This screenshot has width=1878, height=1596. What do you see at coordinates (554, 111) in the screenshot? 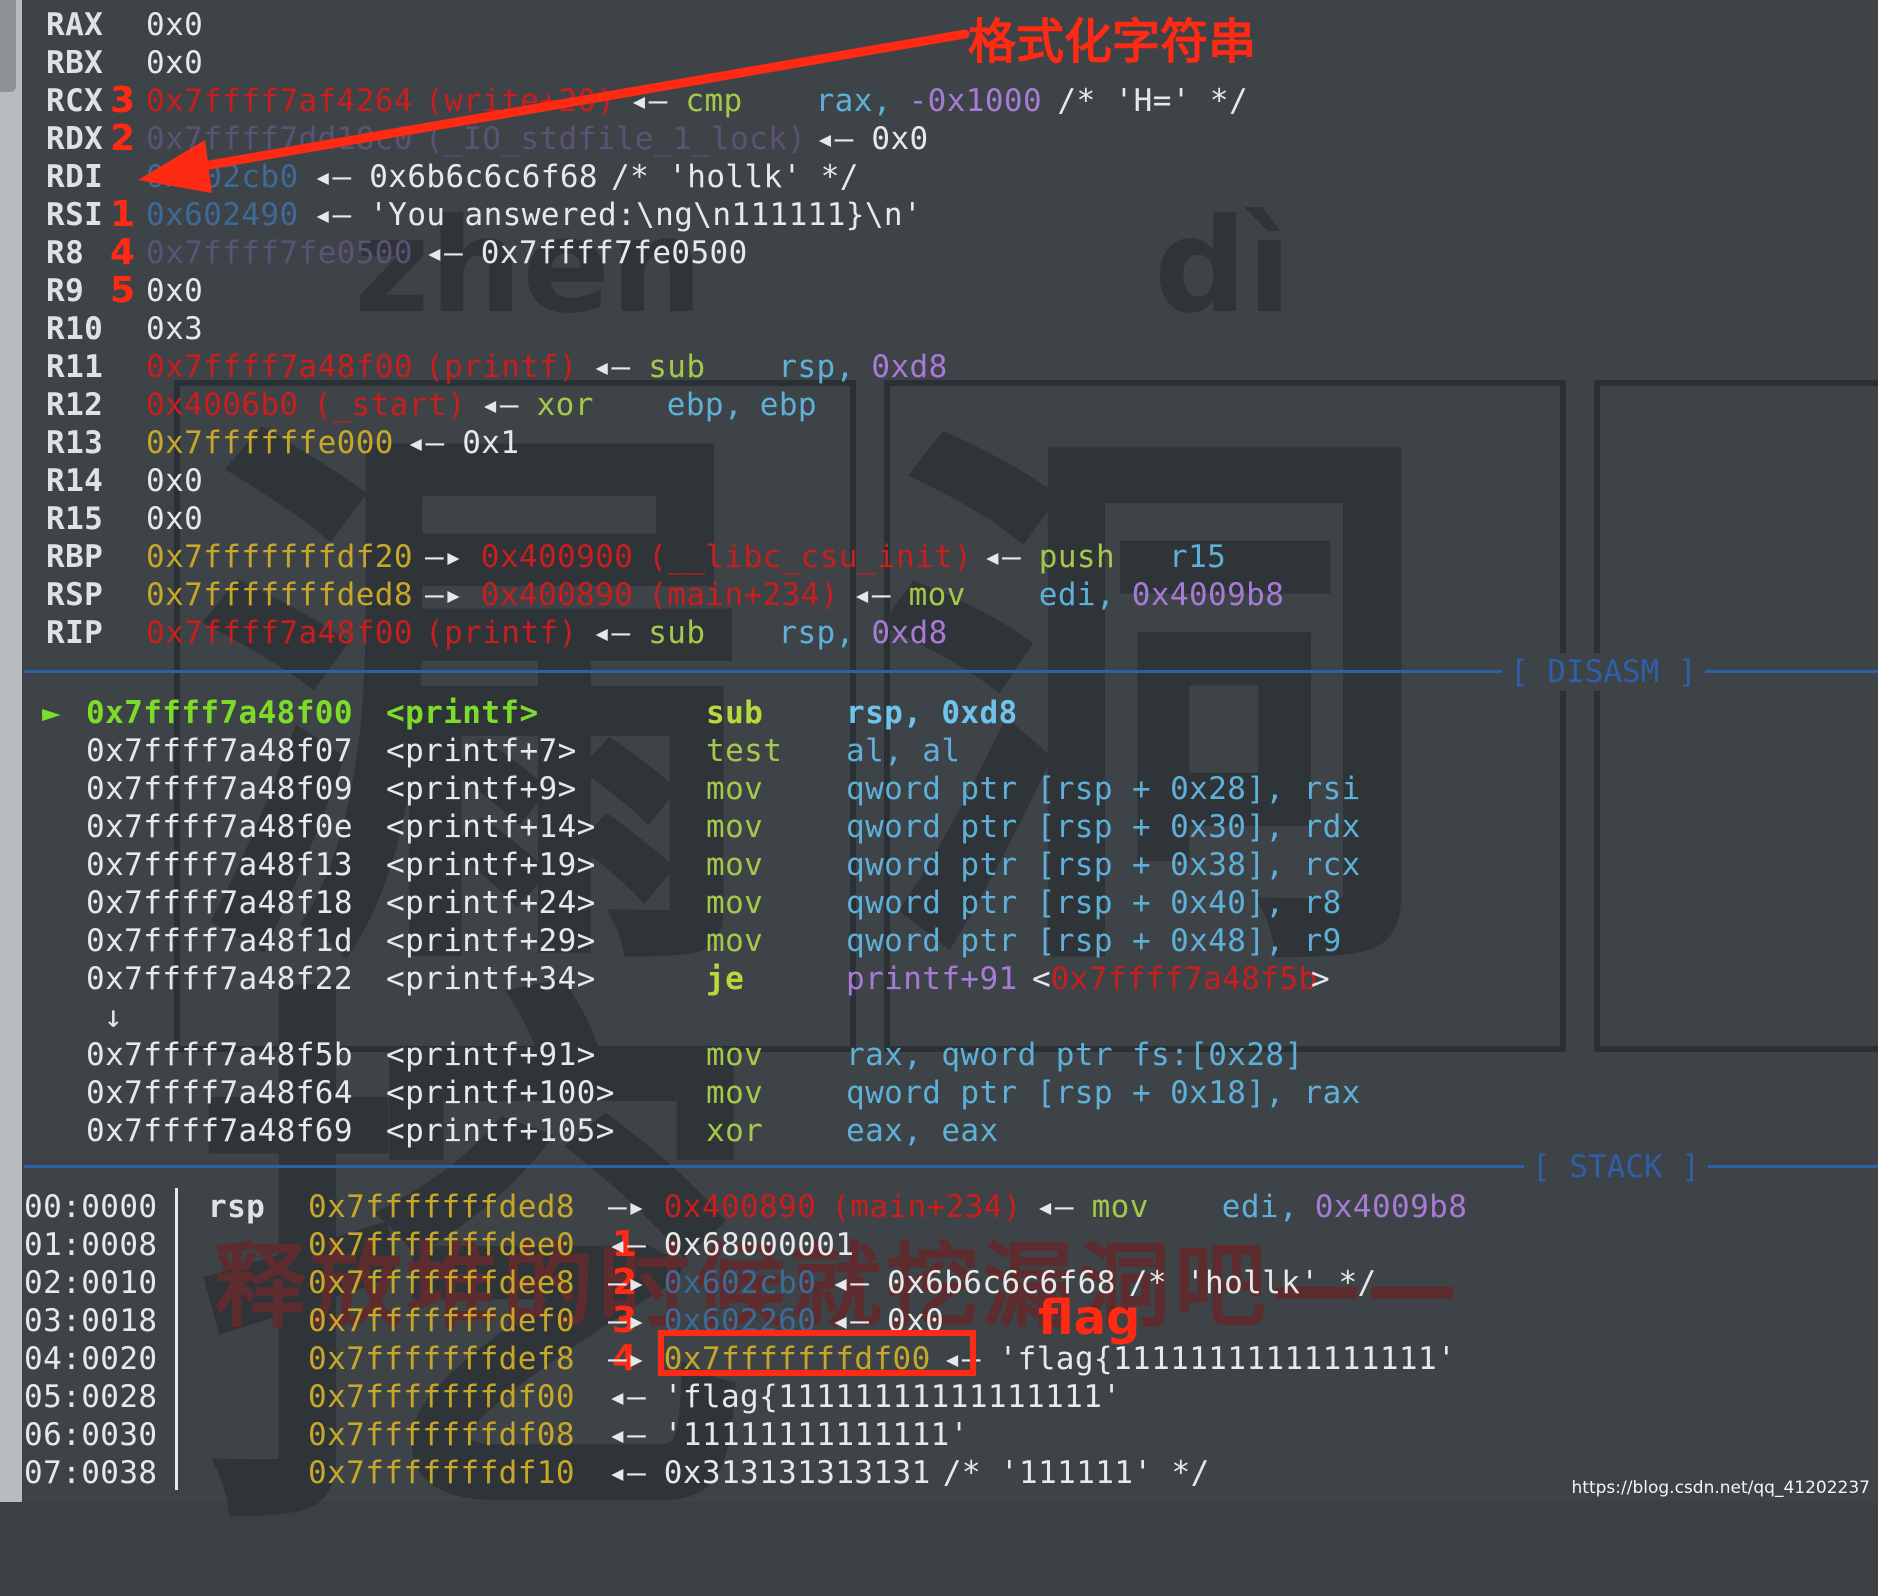
I see `annotation-arrow` at bounding box center [554, 111].